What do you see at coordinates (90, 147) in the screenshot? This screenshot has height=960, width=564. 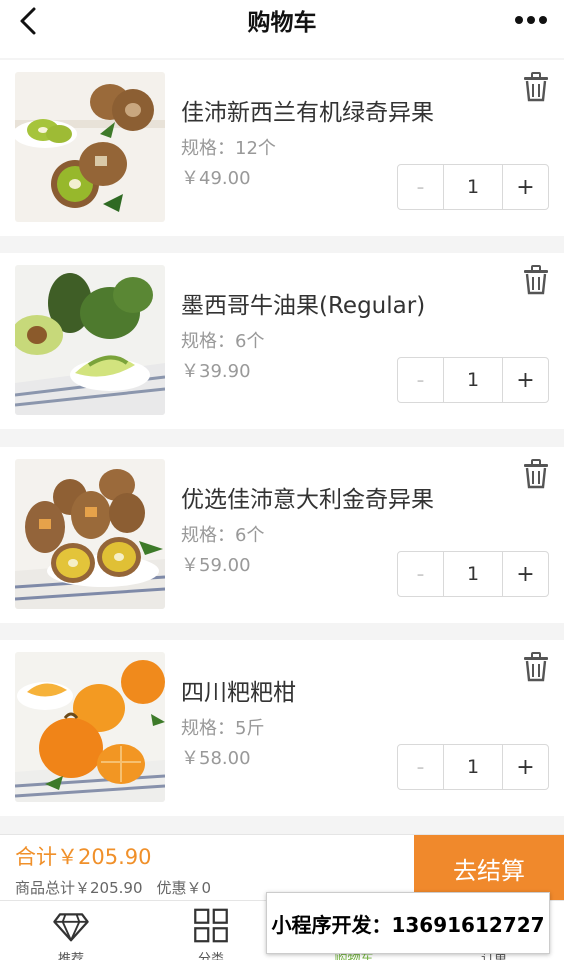 I see `green-kiwi-photo` at bounding box center [90, 147].